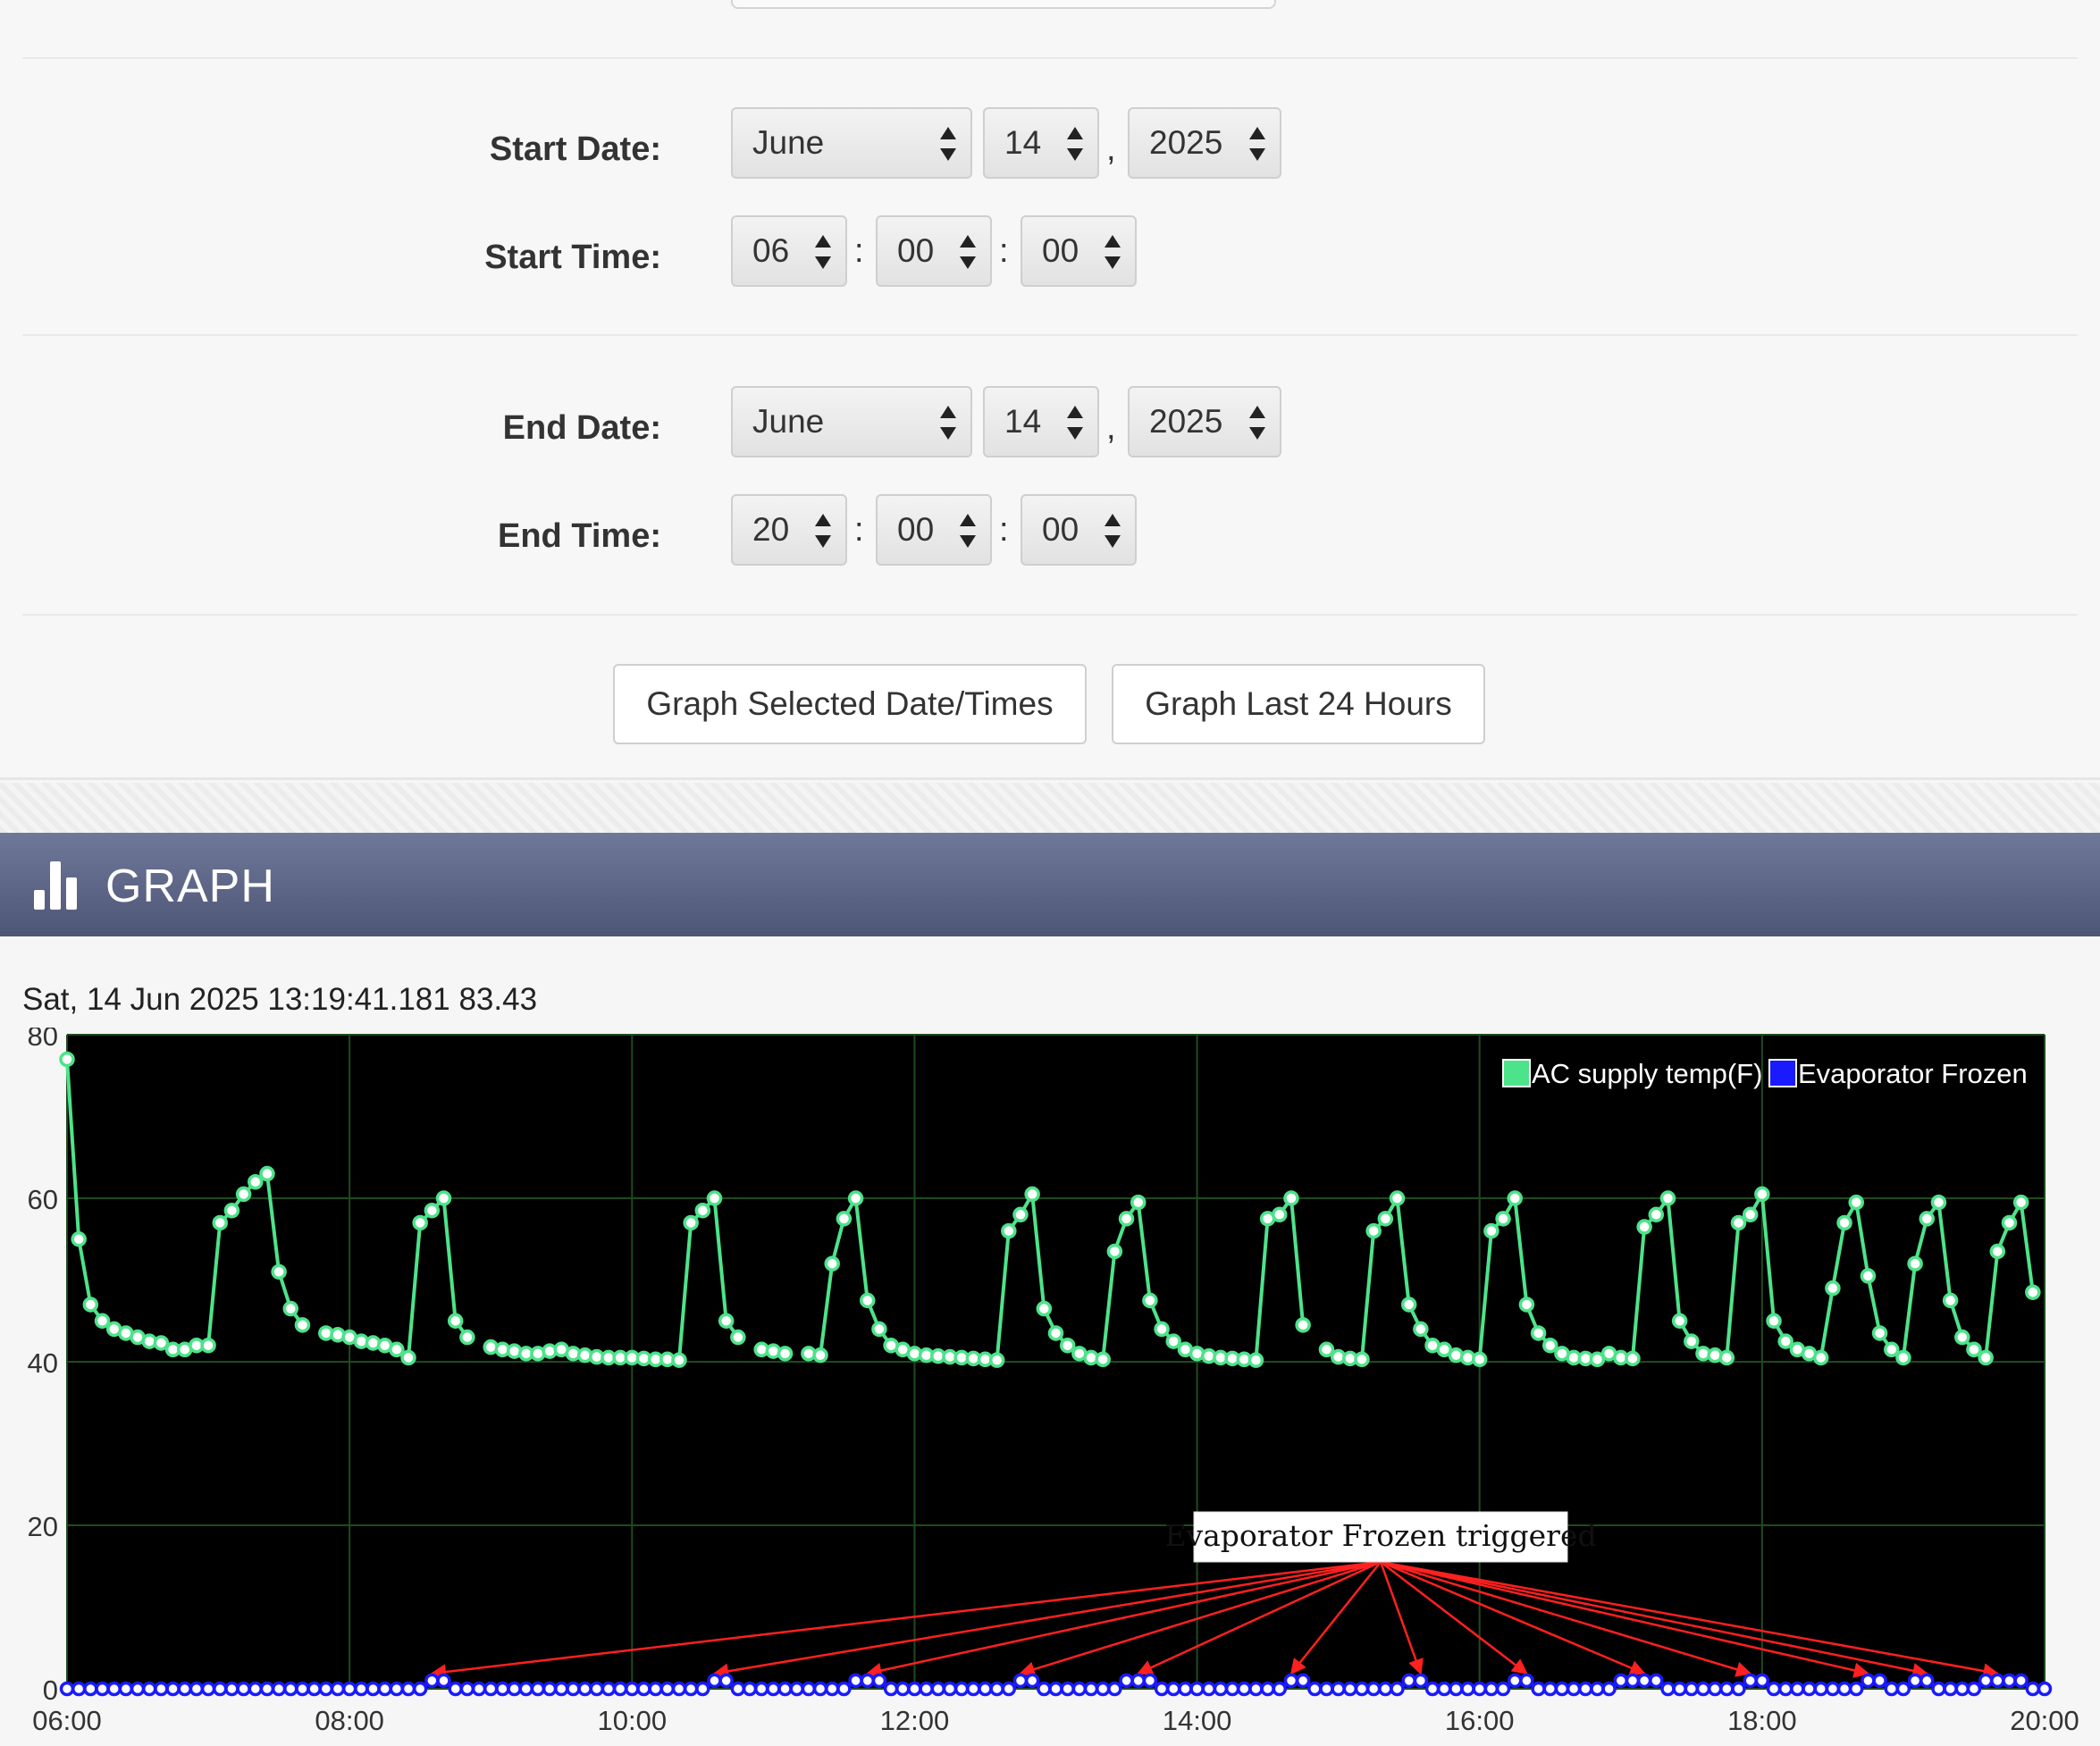 The width and height of the screenshot is (2100, 1746). I want to click on truncated-select, so click(1003, 4).